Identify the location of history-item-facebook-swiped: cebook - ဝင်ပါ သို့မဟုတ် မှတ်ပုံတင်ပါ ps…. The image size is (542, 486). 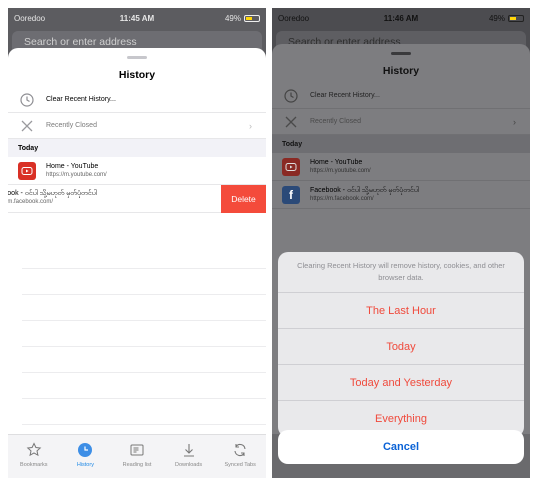
(137, 199).